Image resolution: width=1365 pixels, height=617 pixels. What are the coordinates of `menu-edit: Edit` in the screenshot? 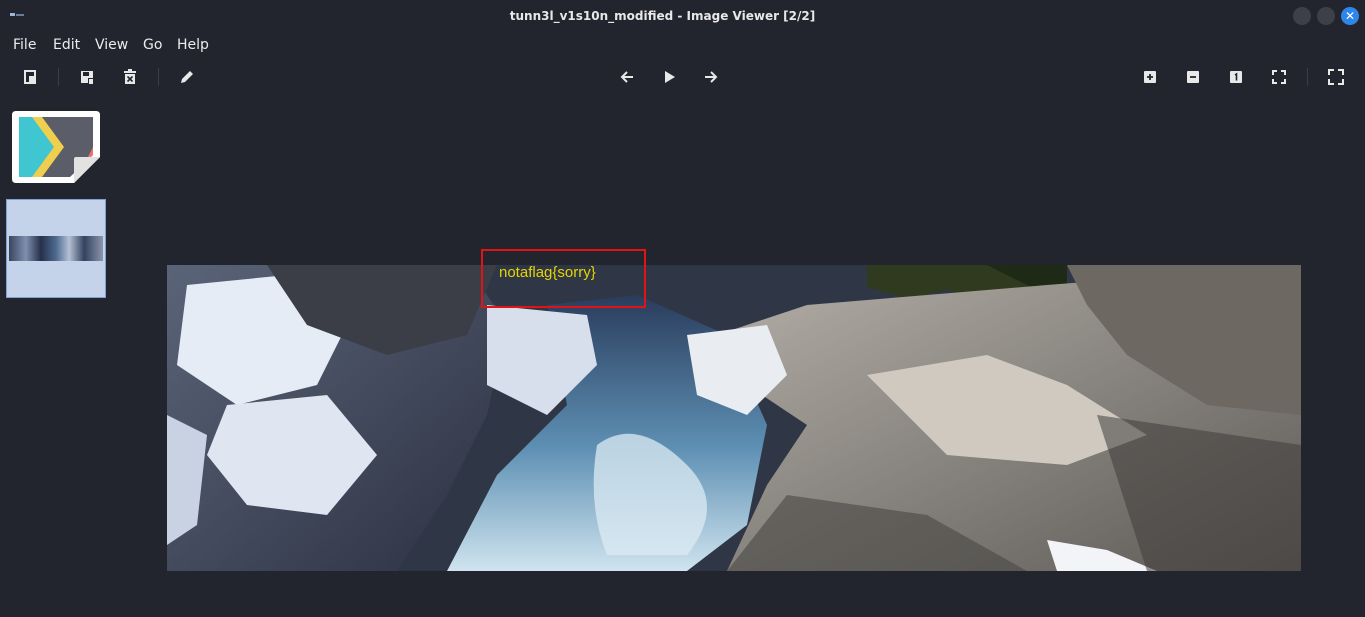 It's located at (66, 45).